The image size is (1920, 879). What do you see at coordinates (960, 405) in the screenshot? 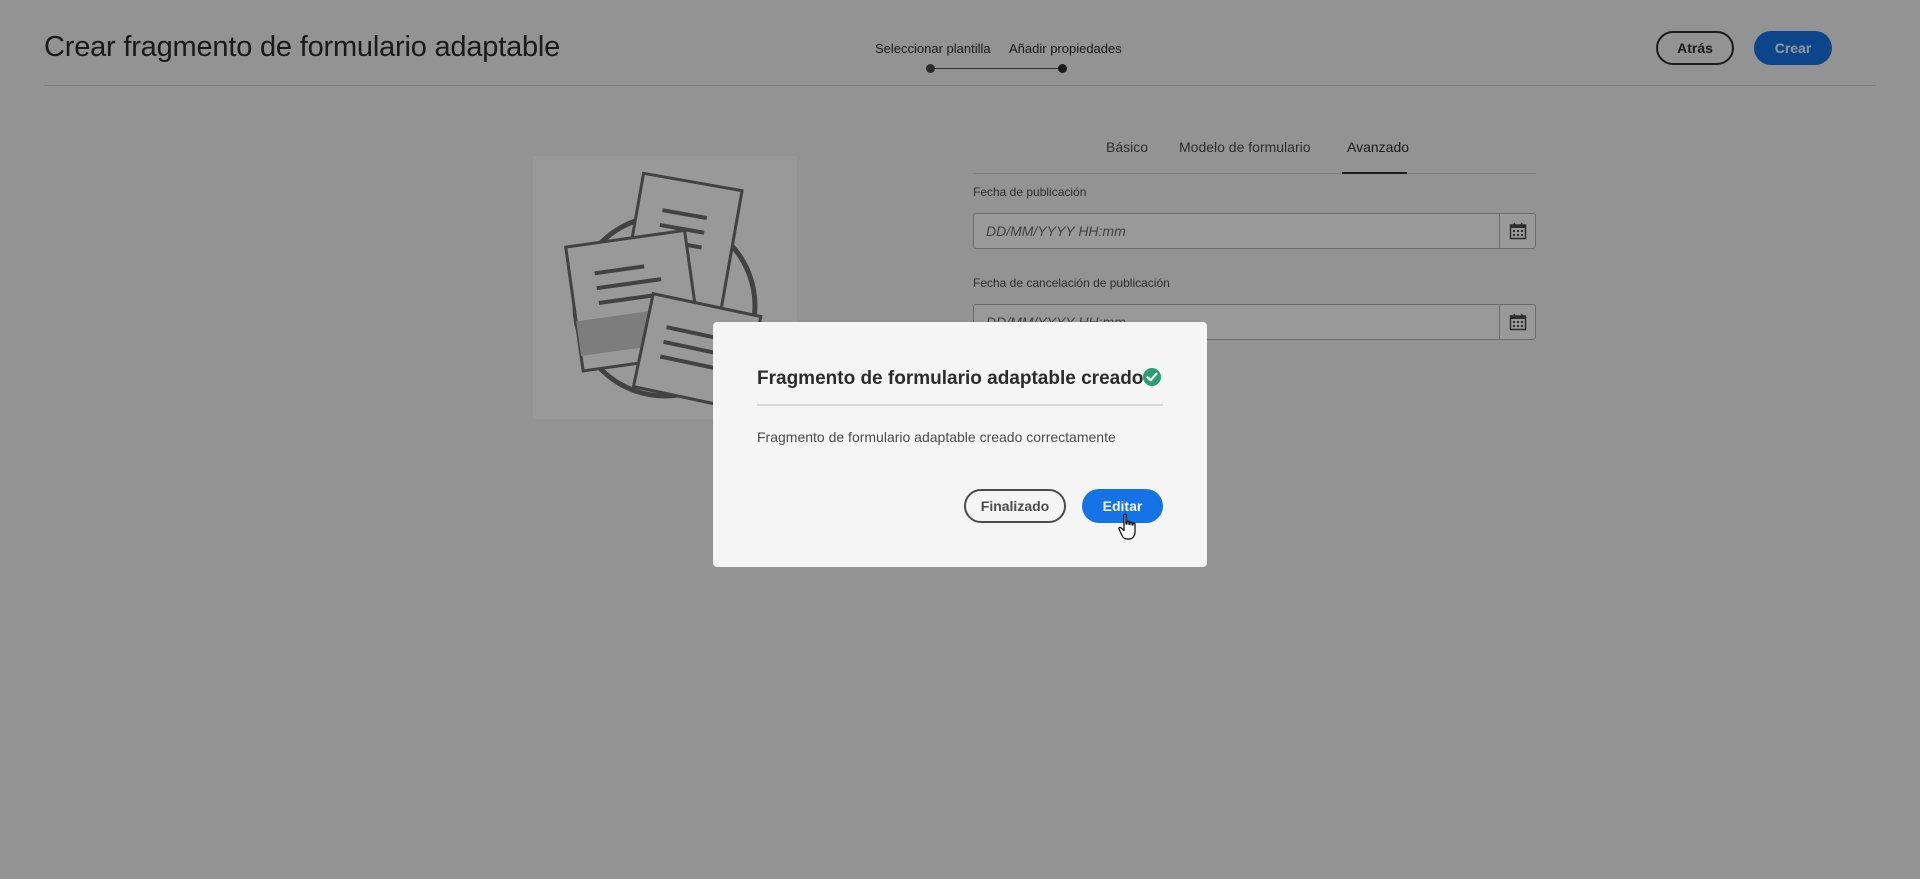
I see `dialog-divider` at bounding box center [960, 405].